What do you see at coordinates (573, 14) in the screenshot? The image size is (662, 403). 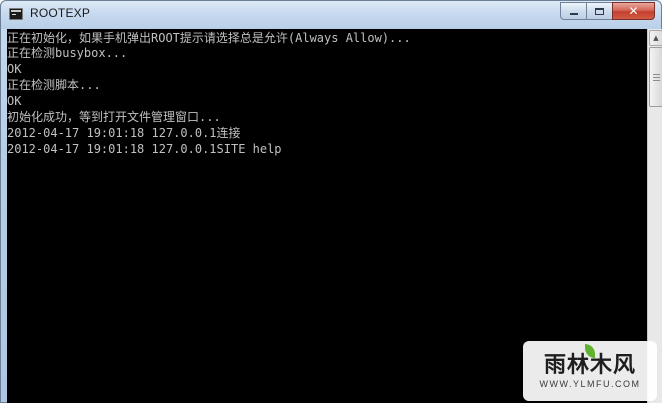 I see `minimize-icon` at bounding box center [573, 14].